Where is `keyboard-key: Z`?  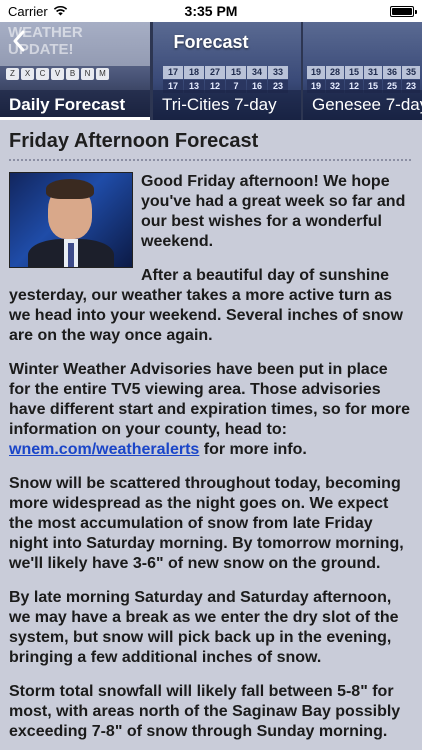 keyboard-key: Z is located at coordinates (12, 74).